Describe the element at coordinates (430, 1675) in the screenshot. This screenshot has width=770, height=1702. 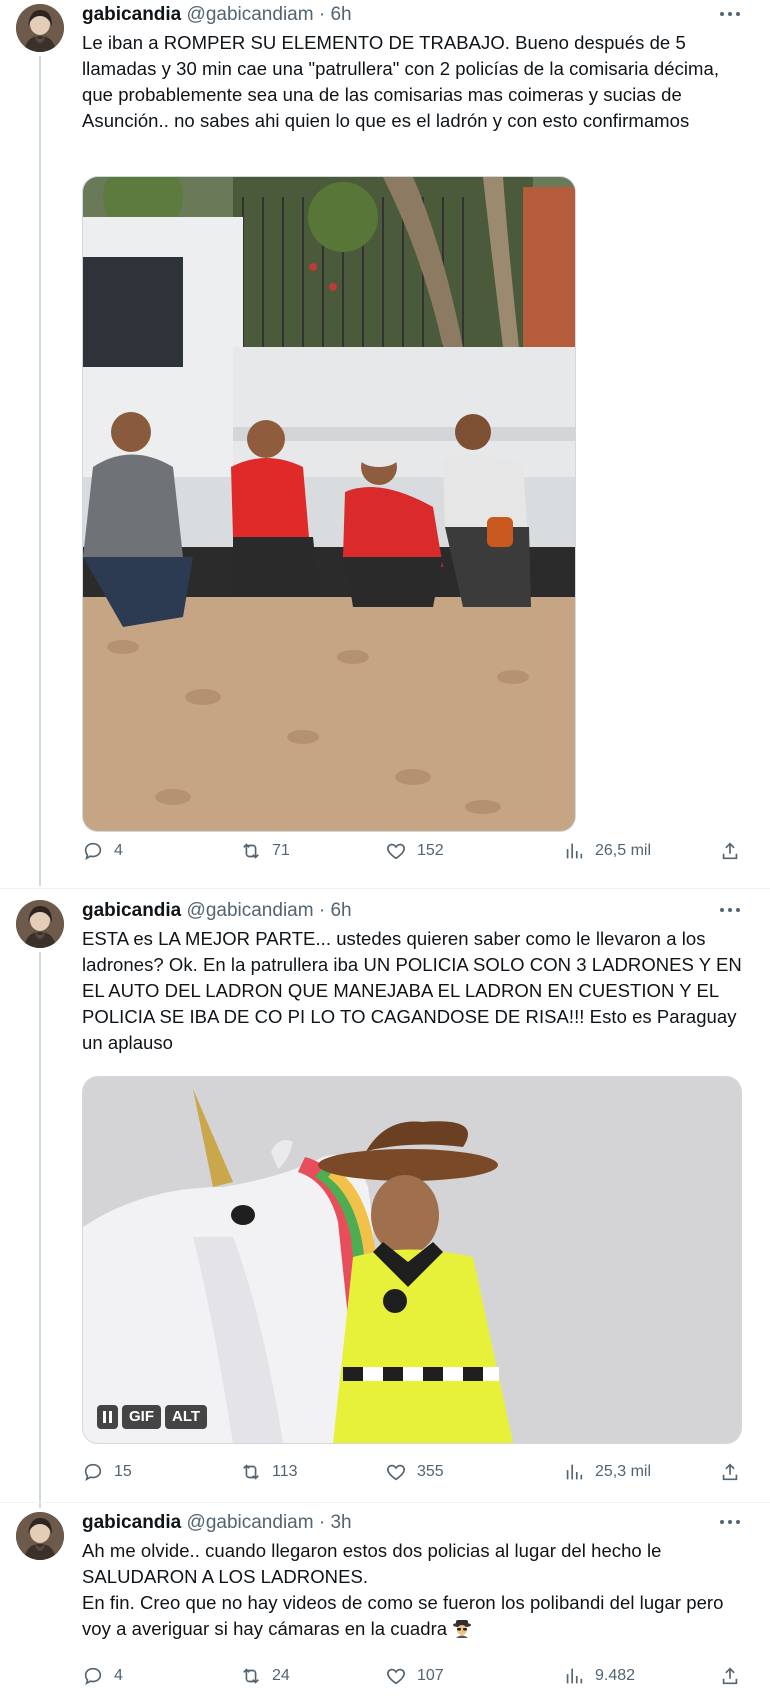
I see `like-count: 107` at that location.